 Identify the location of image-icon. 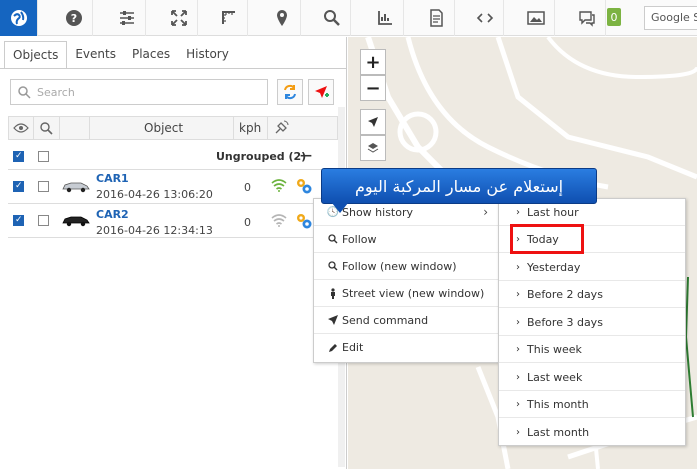
(536, 18).